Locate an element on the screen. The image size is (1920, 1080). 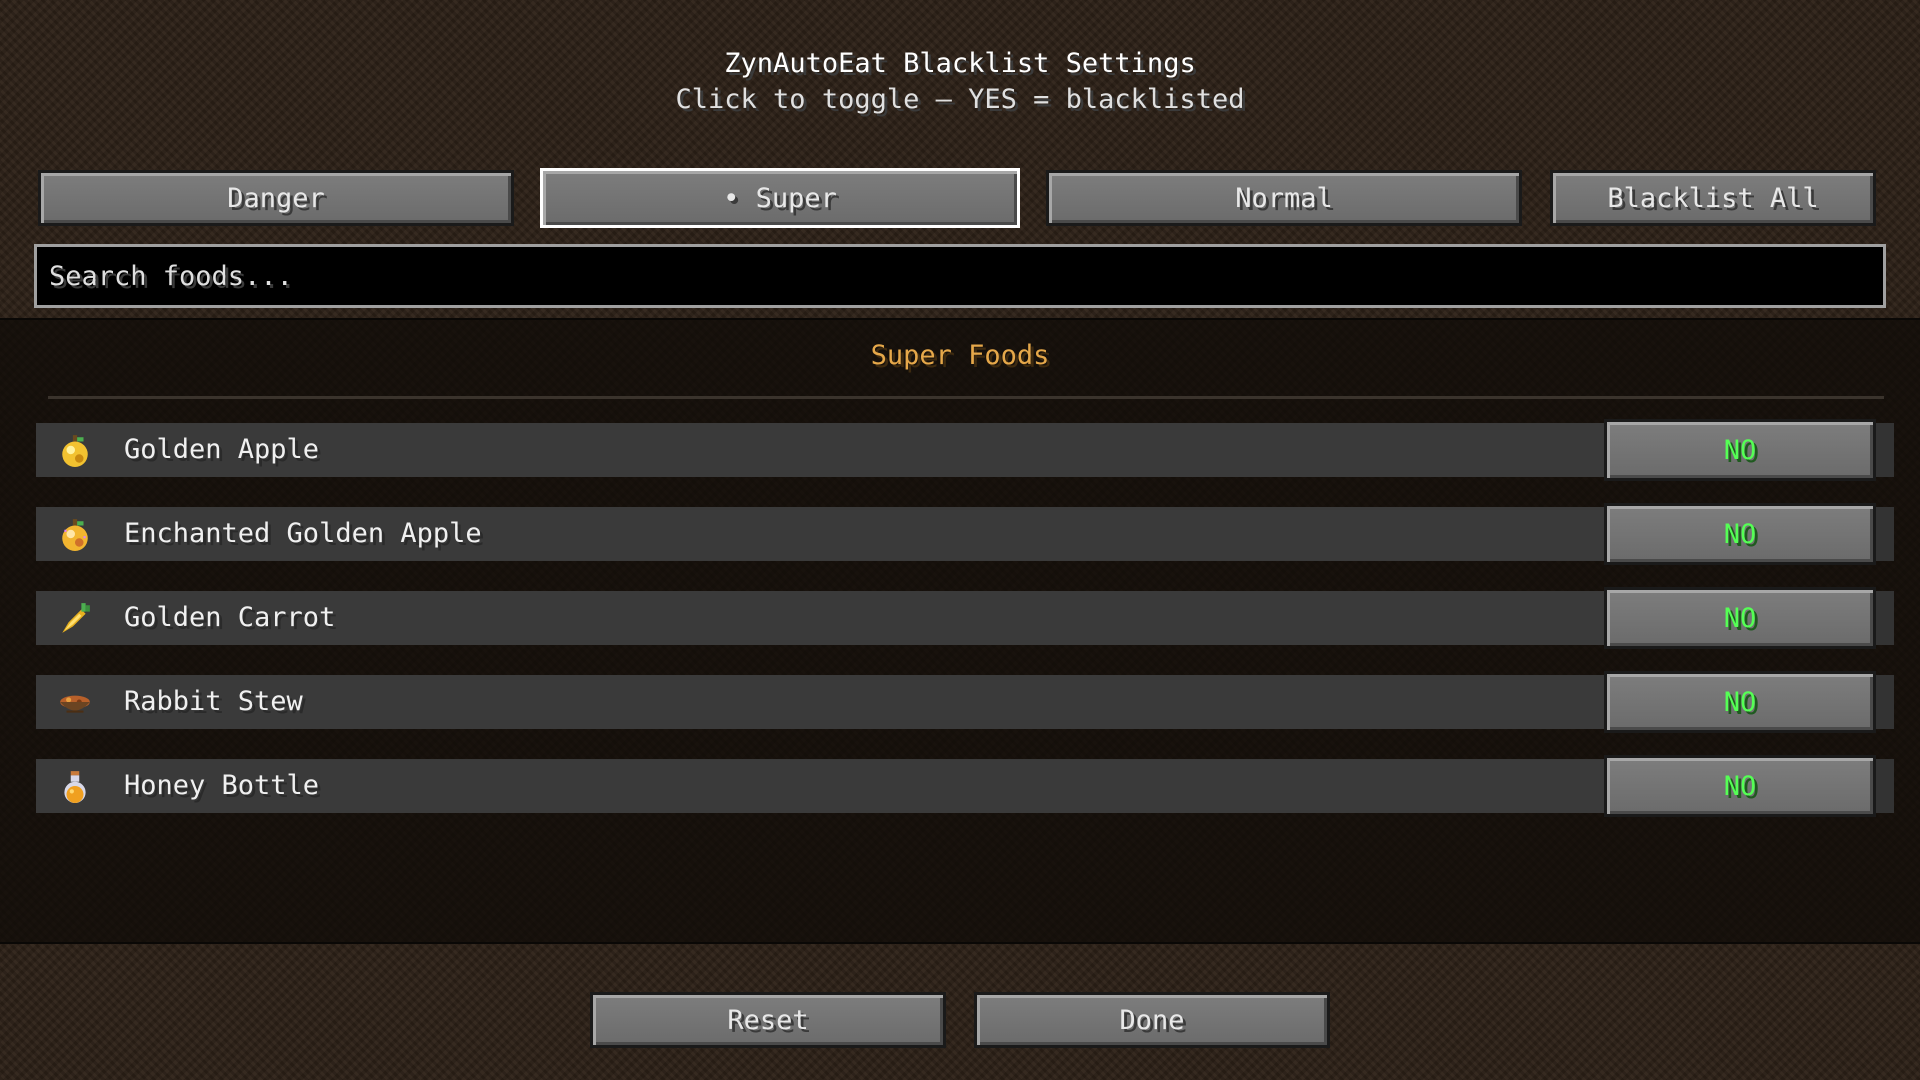
section-title: Super Foods is located at coordinates (960, 355).